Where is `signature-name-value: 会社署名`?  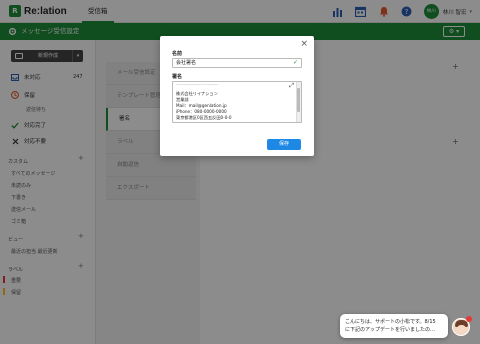
signature-name-value: 会社署名 is located at coordinates (186, 63).